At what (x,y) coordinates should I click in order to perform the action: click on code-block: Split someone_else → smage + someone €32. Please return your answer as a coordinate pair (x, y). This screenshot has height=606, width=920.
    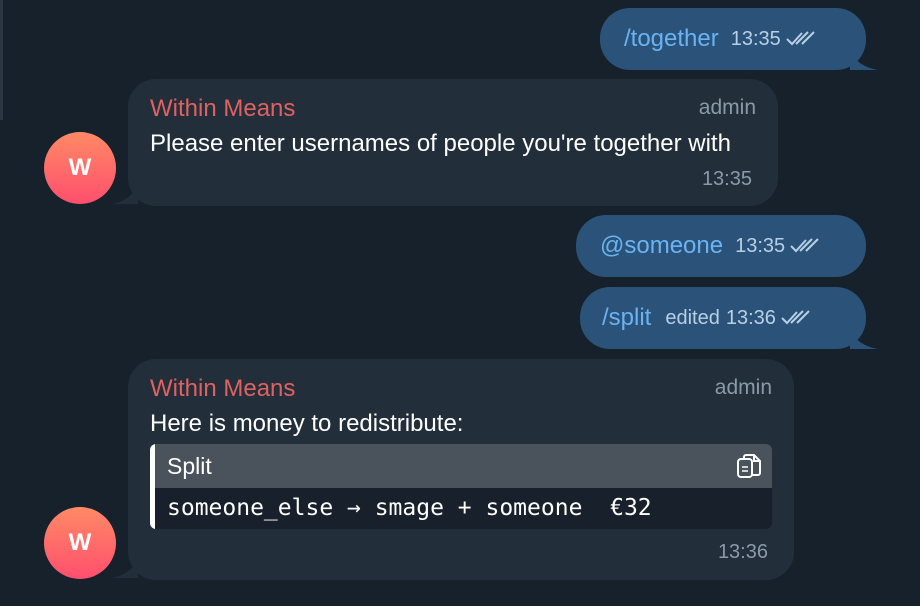
    Looking at the image, I should click on (461, 486).